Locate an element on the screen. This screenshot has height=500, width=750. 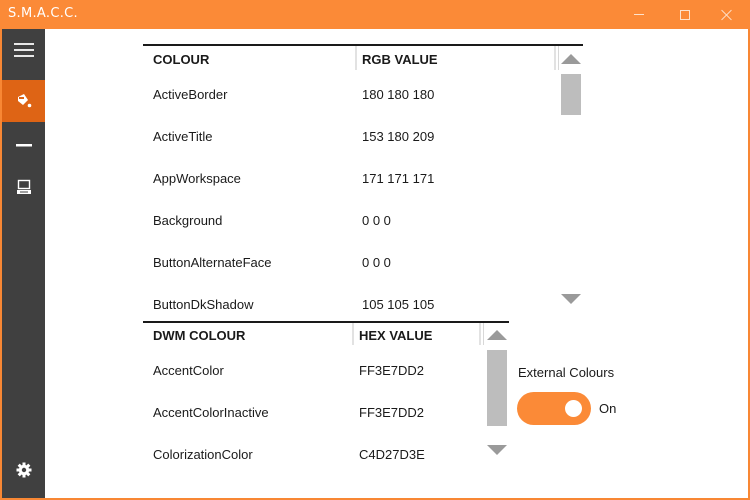
nav-menu-button is located at coordinates (23, 50).